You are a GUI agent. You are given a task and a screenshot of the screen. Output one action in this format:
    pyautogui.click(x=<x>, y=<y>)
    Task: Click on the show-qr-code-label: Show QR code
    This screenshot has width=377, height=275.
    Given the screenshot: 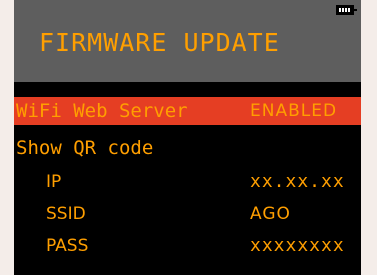 What is the action you would take?
    pyautogui.click(x=85, y=148)
    